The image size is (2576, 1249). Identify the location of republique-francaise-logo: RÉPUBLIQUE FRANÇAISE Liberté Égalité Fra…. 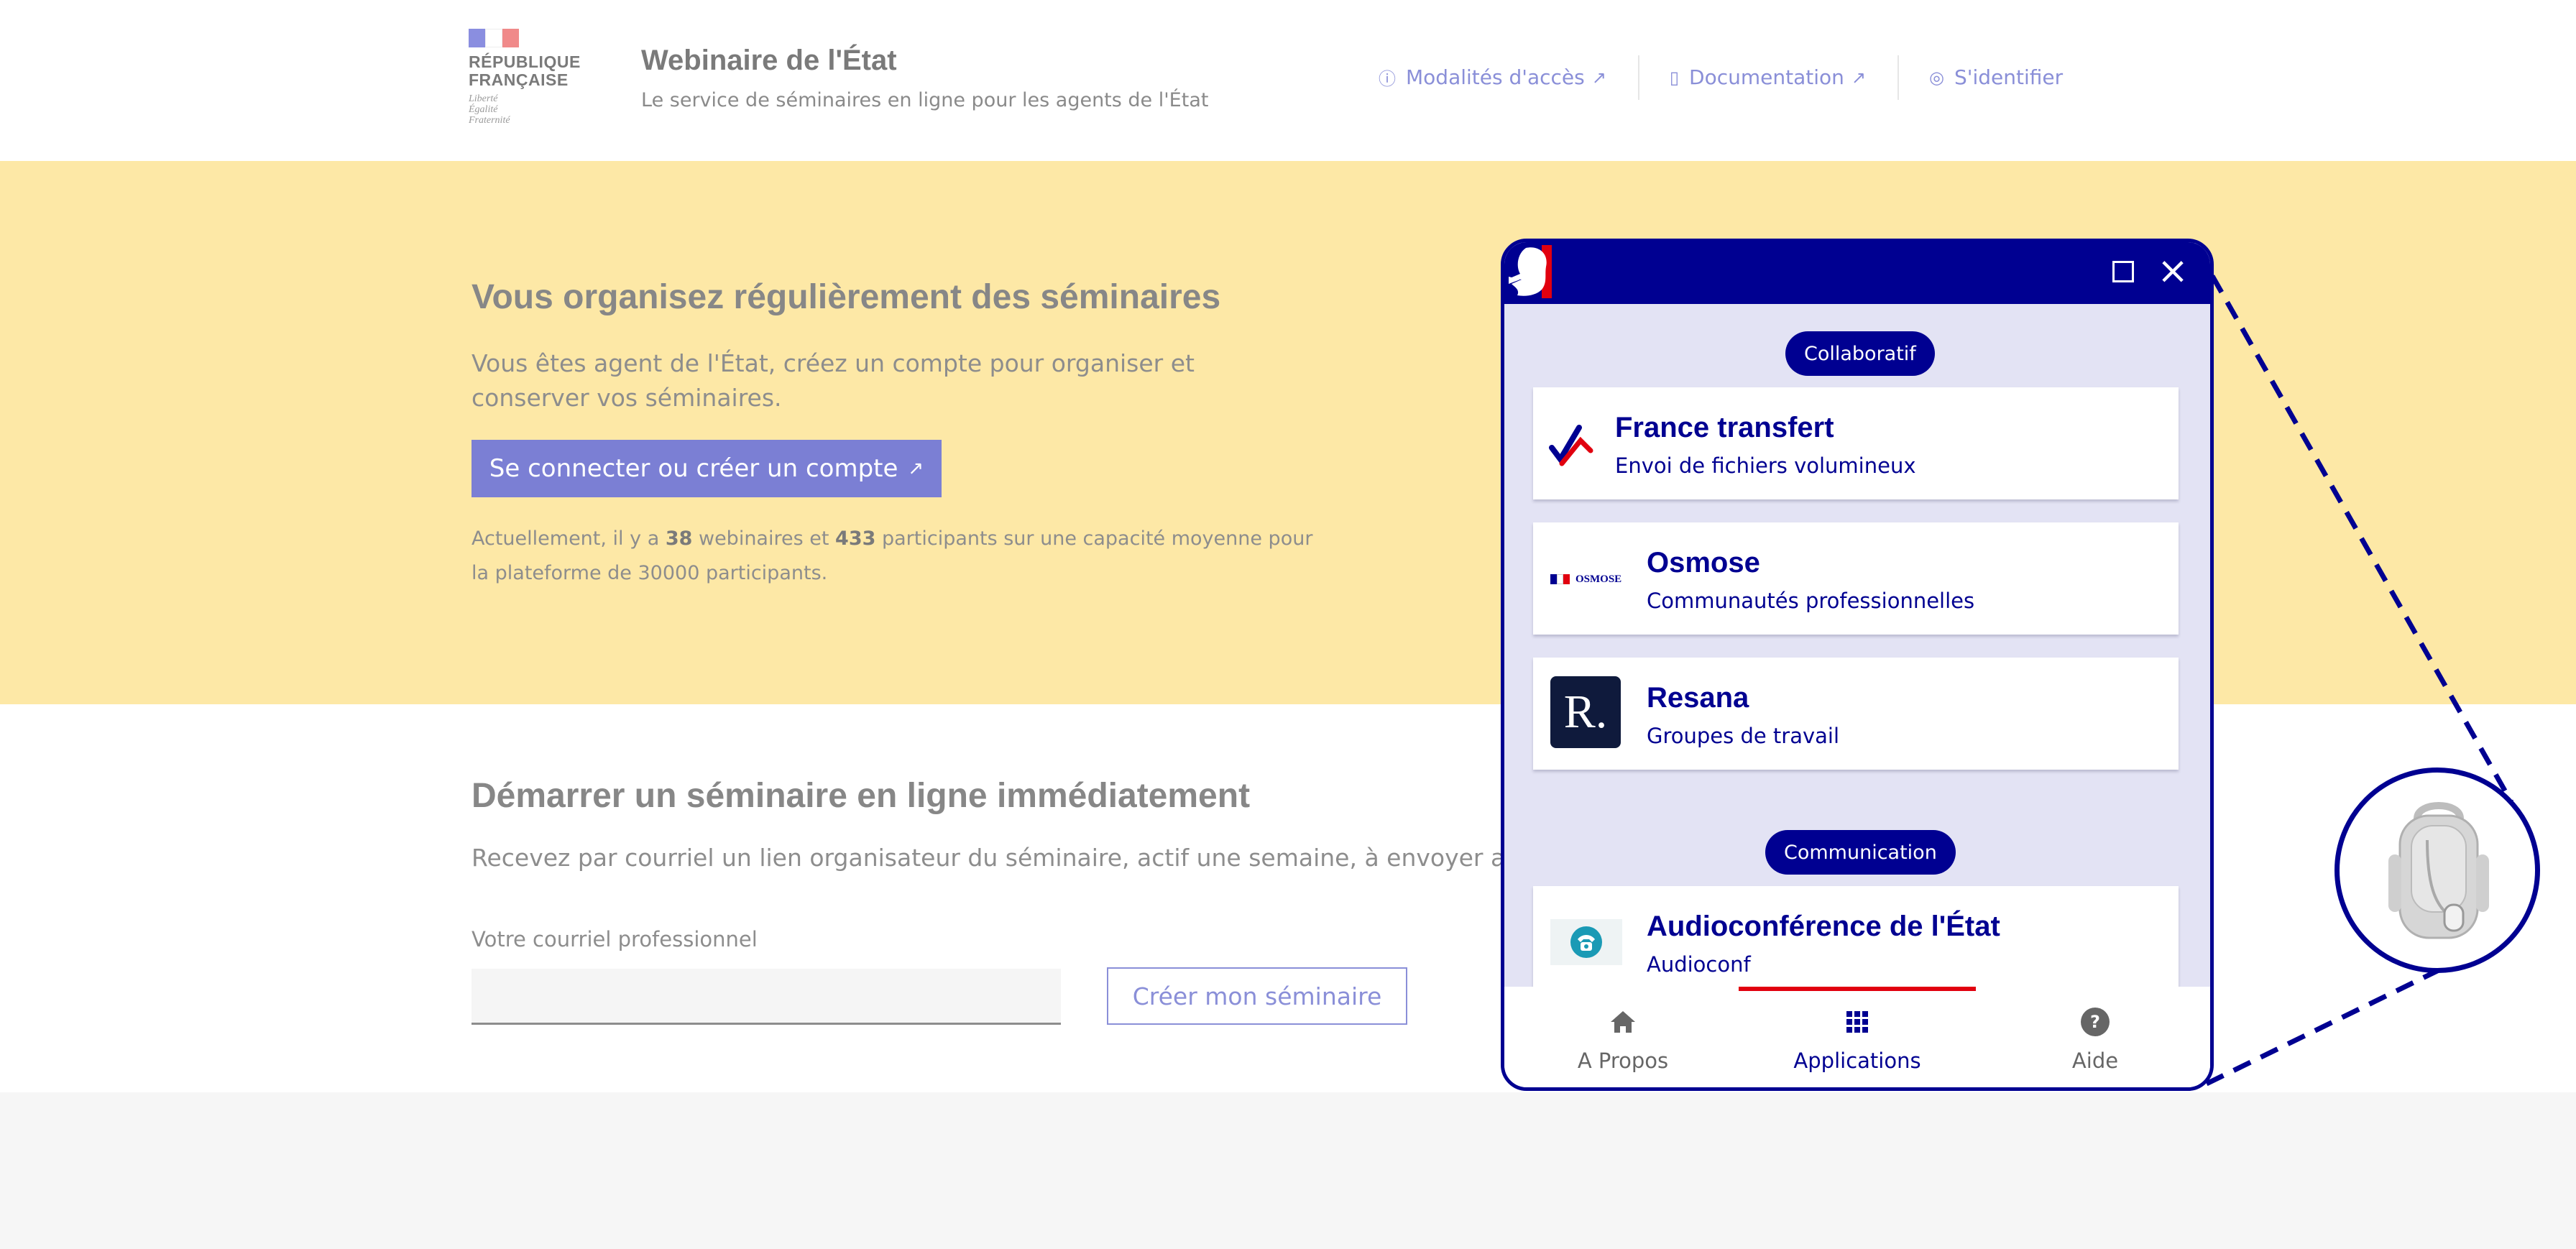
(526, 77).